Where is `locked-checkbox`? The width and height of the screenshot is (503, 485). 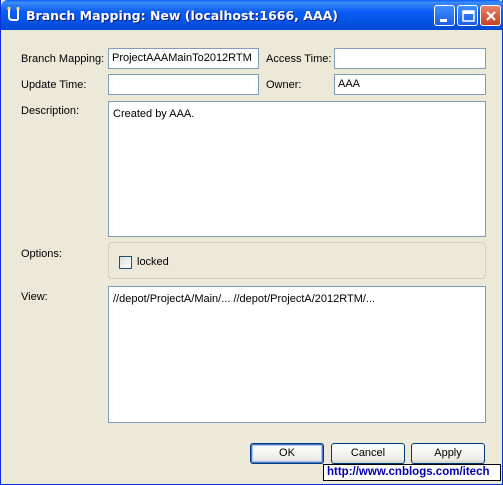
locked-checkbox is located at coordinates (125, 262).